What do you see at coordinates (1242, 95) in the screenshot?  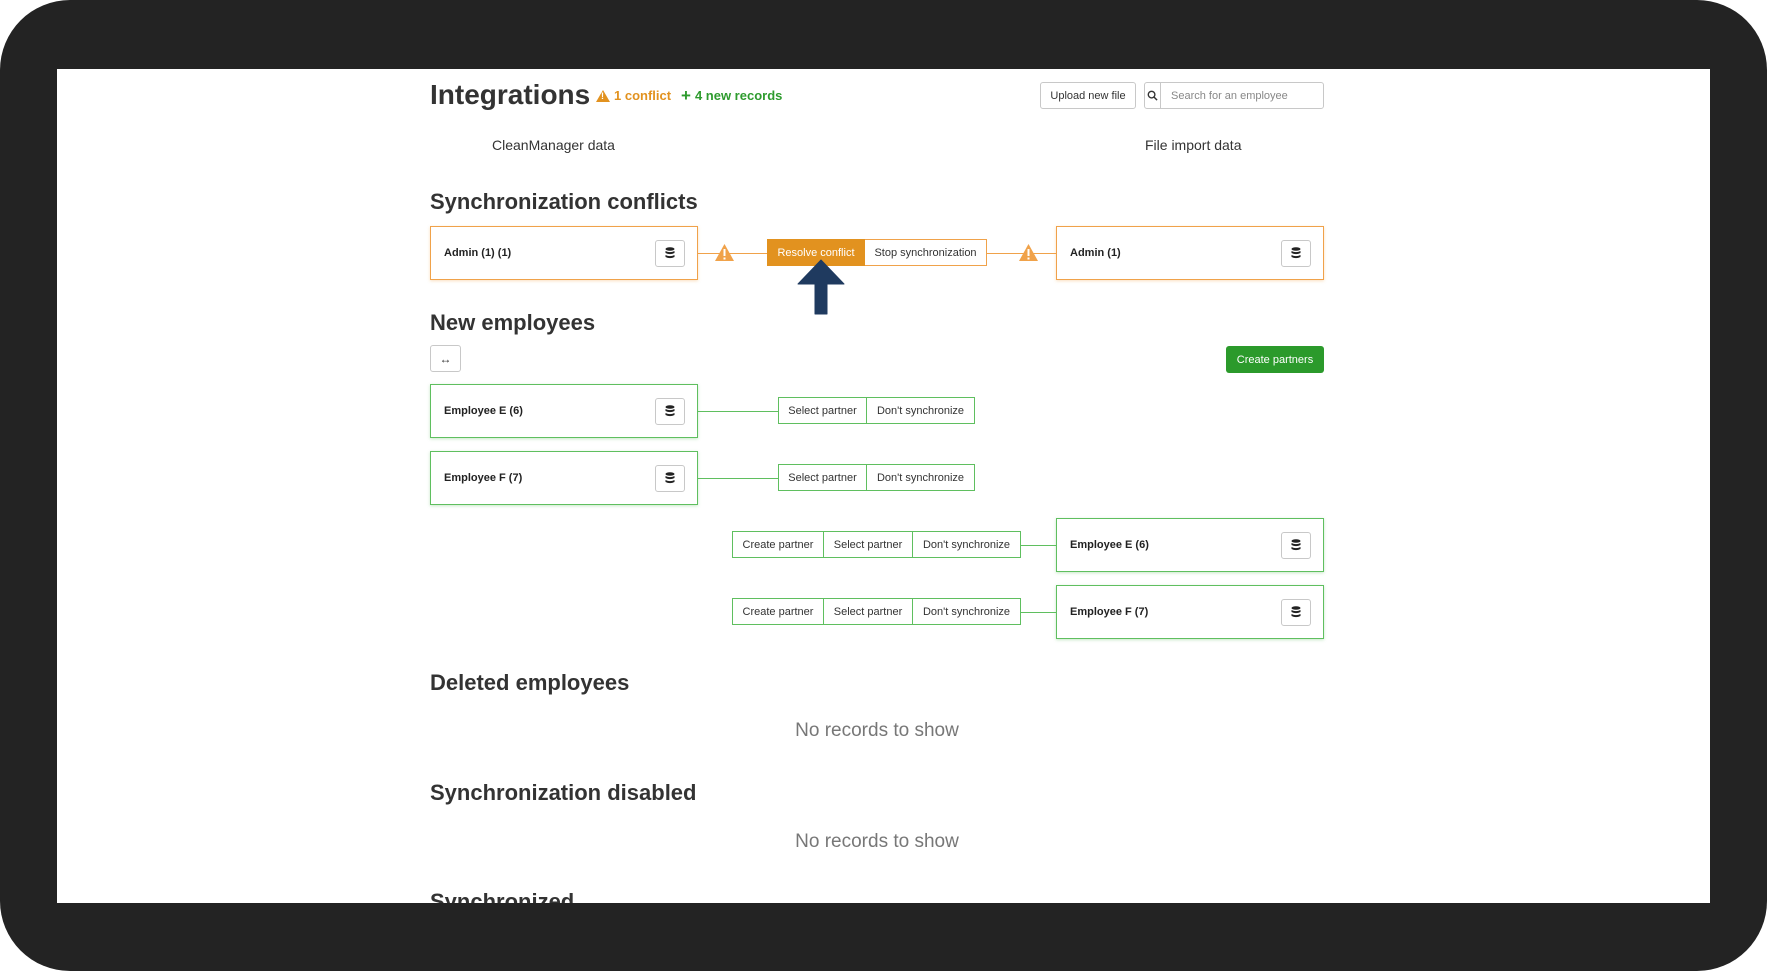 I see `search-input` at bounding box center [1242, 95].